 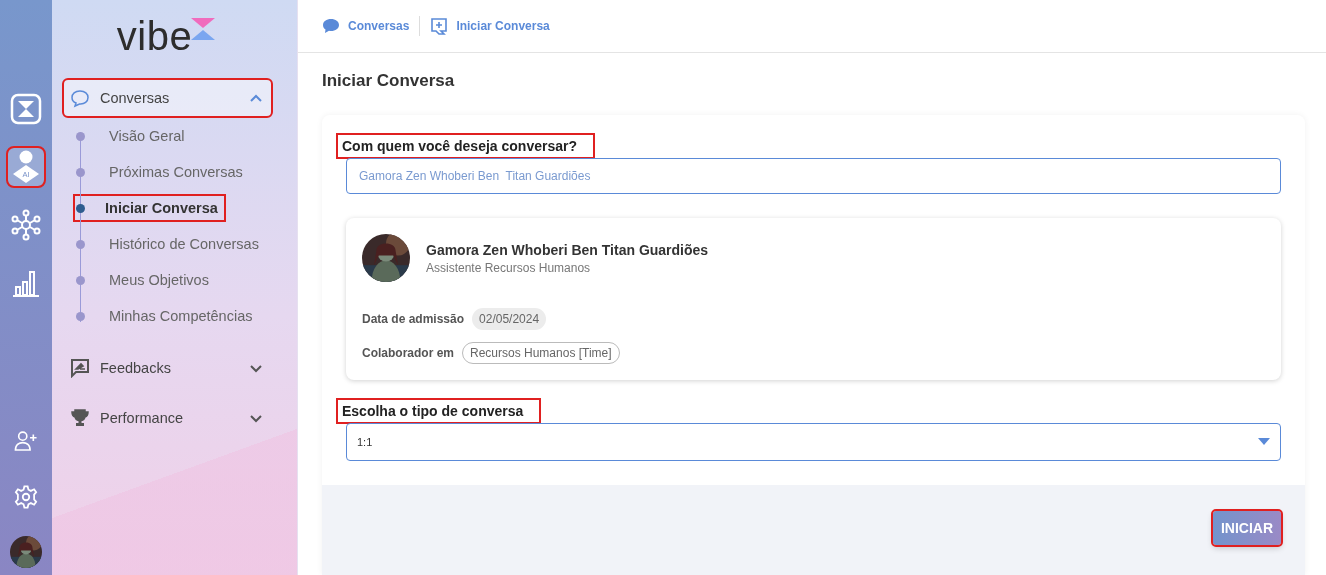 What do you see at coordinates (148, 136) in the screenshot?
I see `submenu-item: Visão Geral` at bounding box center [148, 136].